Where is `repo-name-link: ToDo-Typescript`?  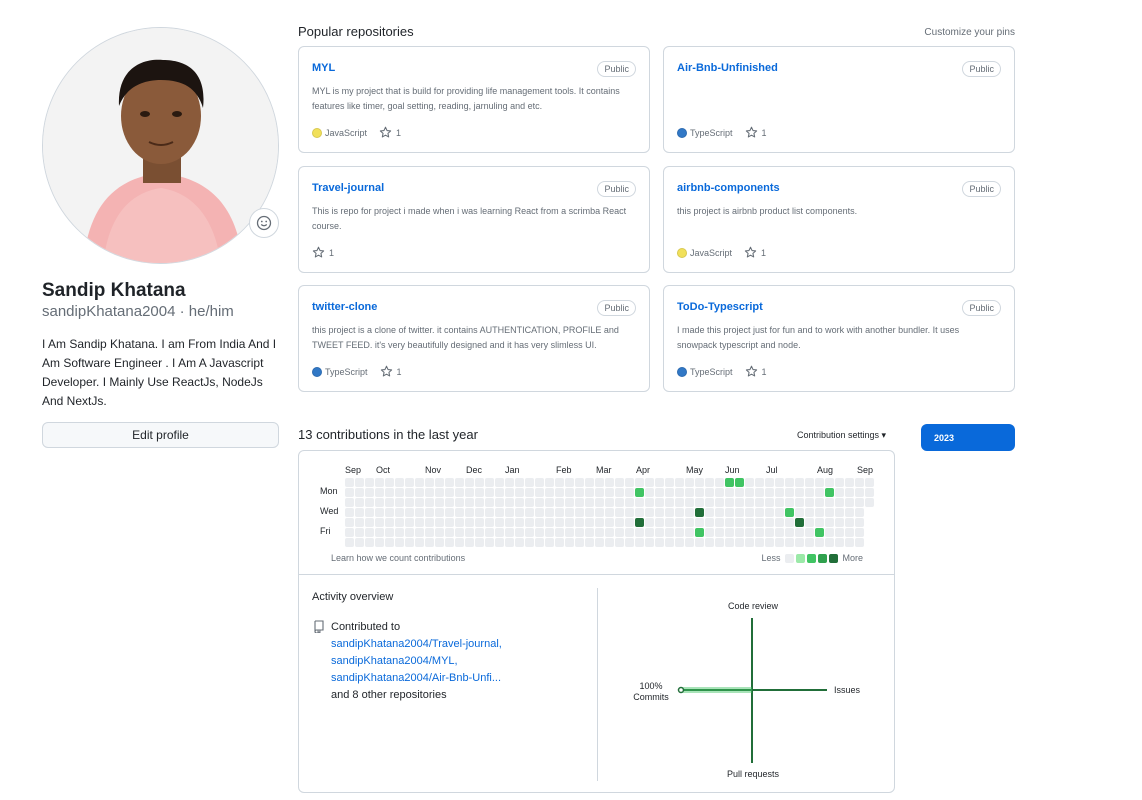 repo-name-link: ToDo-Typescript is located at coordinates (720, 307).